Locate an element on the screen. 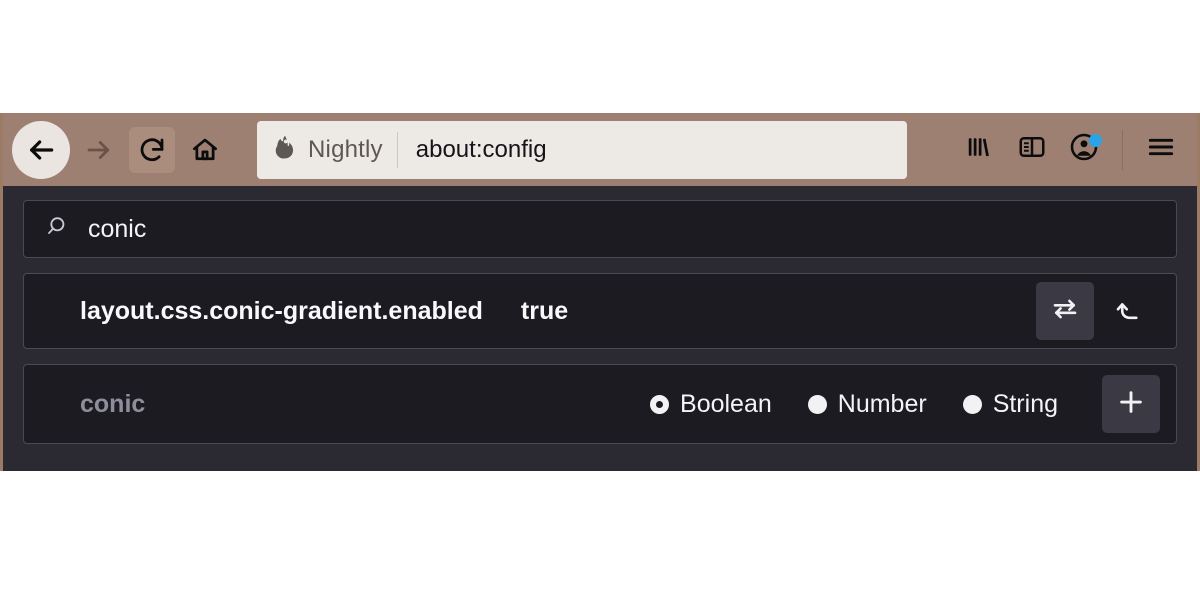 The height and width of the screenshot is (600, 1200). radio-option-boolean: Boolean is located at coordinates (711, 404).